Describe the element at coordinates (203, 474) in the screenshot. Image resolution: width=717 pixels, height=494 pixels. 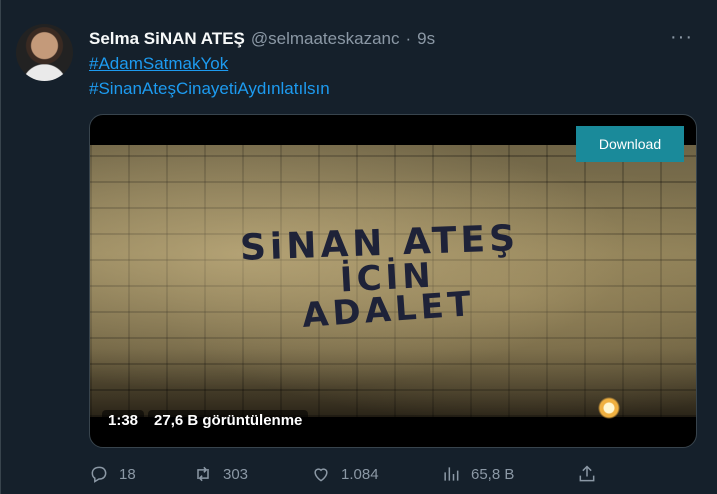
I see `retweet-icon` at that location.